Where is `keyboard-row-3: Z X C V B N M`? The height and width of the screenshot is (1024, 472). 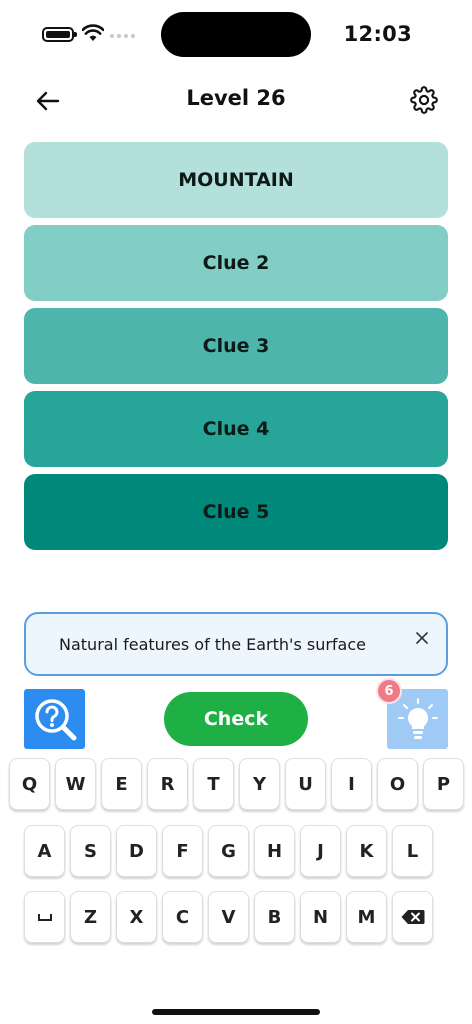 keyboard-row-3: Z X C V B N M is located at coordinates (231, 917).